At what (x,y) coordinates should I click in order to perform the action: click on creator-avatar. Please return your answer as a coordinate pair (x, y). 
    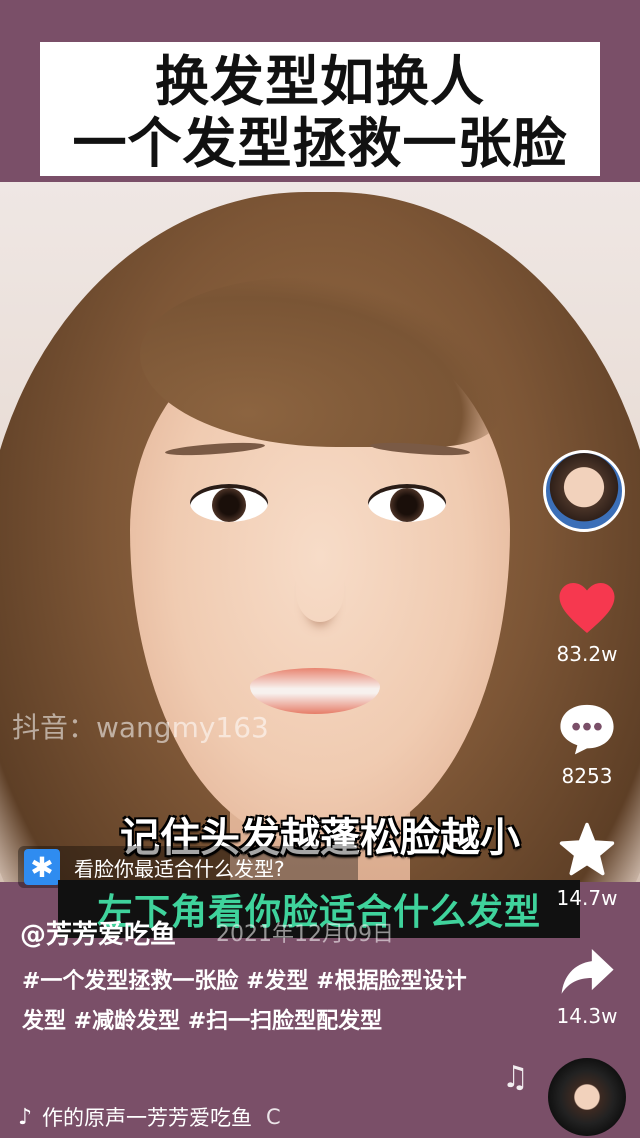
    Looking at the image, I should click on (584, 491).